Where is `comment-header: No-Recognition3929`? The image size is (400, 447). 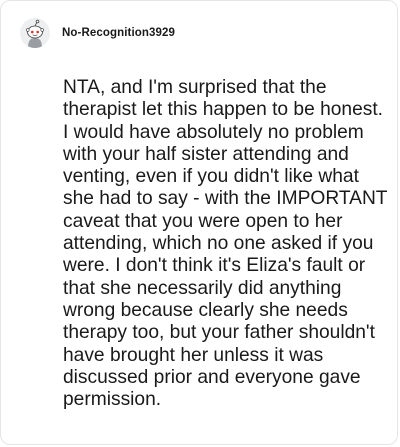 comment-header: No-Recognition3929 is located at coordinates (97, 33).